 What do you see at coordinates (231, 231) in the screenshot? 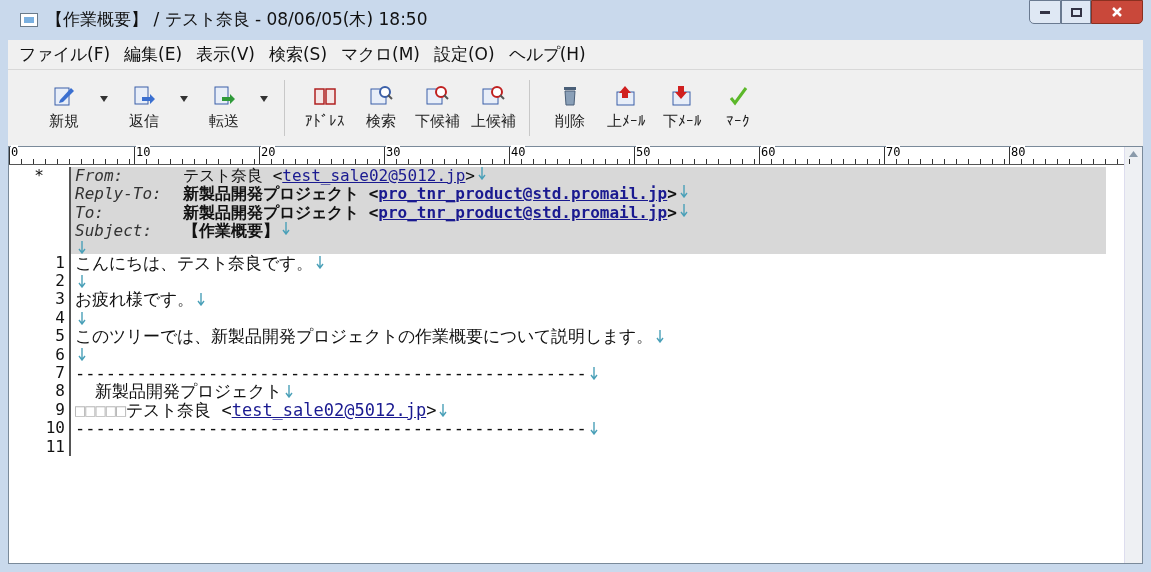
I see `line-text: 【作業概要】` at bounding box center [231, 231].